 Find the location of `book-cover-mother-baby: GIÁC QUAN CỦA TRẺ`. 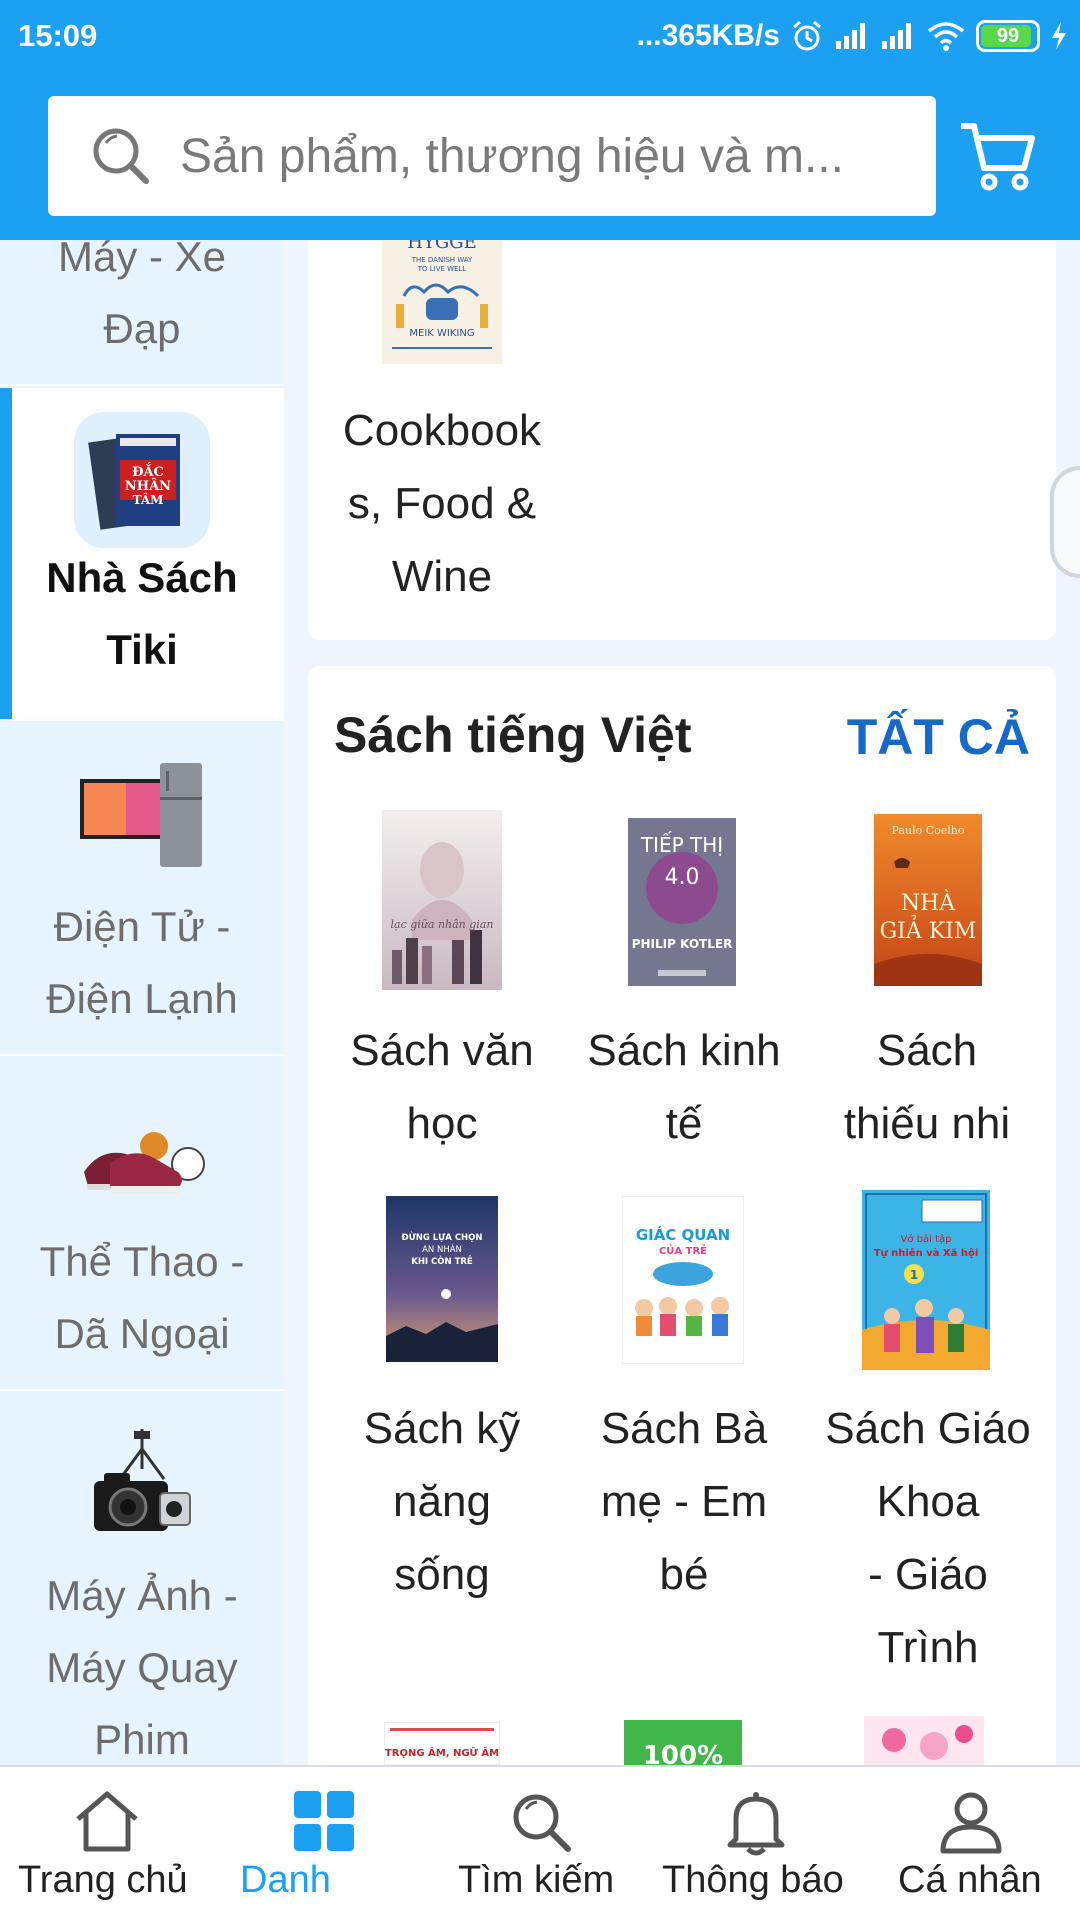

book-cover-mother-baby: GIÁC QUAN CỦA TRẺ is located at coordinates (683, 1280).